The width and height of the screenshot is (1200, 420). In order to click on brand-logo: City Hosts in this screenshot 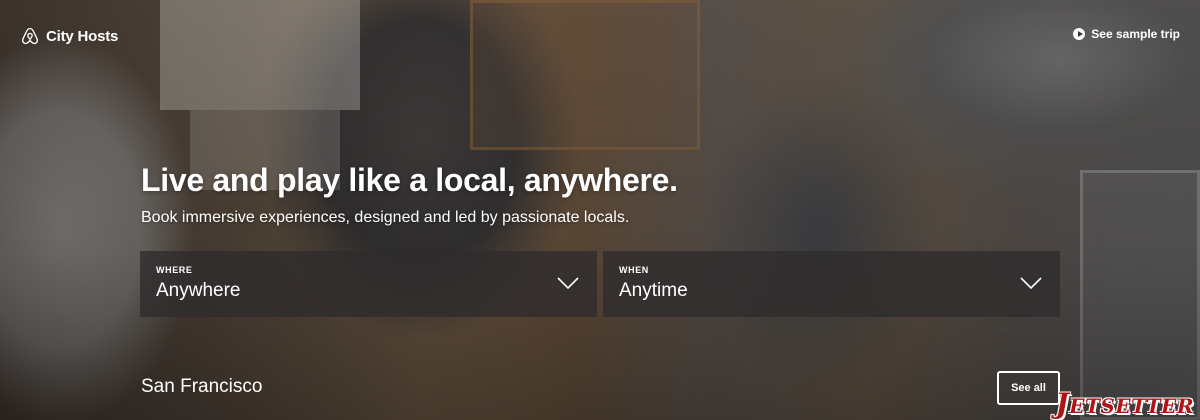, I will do `click(69, 36)`.